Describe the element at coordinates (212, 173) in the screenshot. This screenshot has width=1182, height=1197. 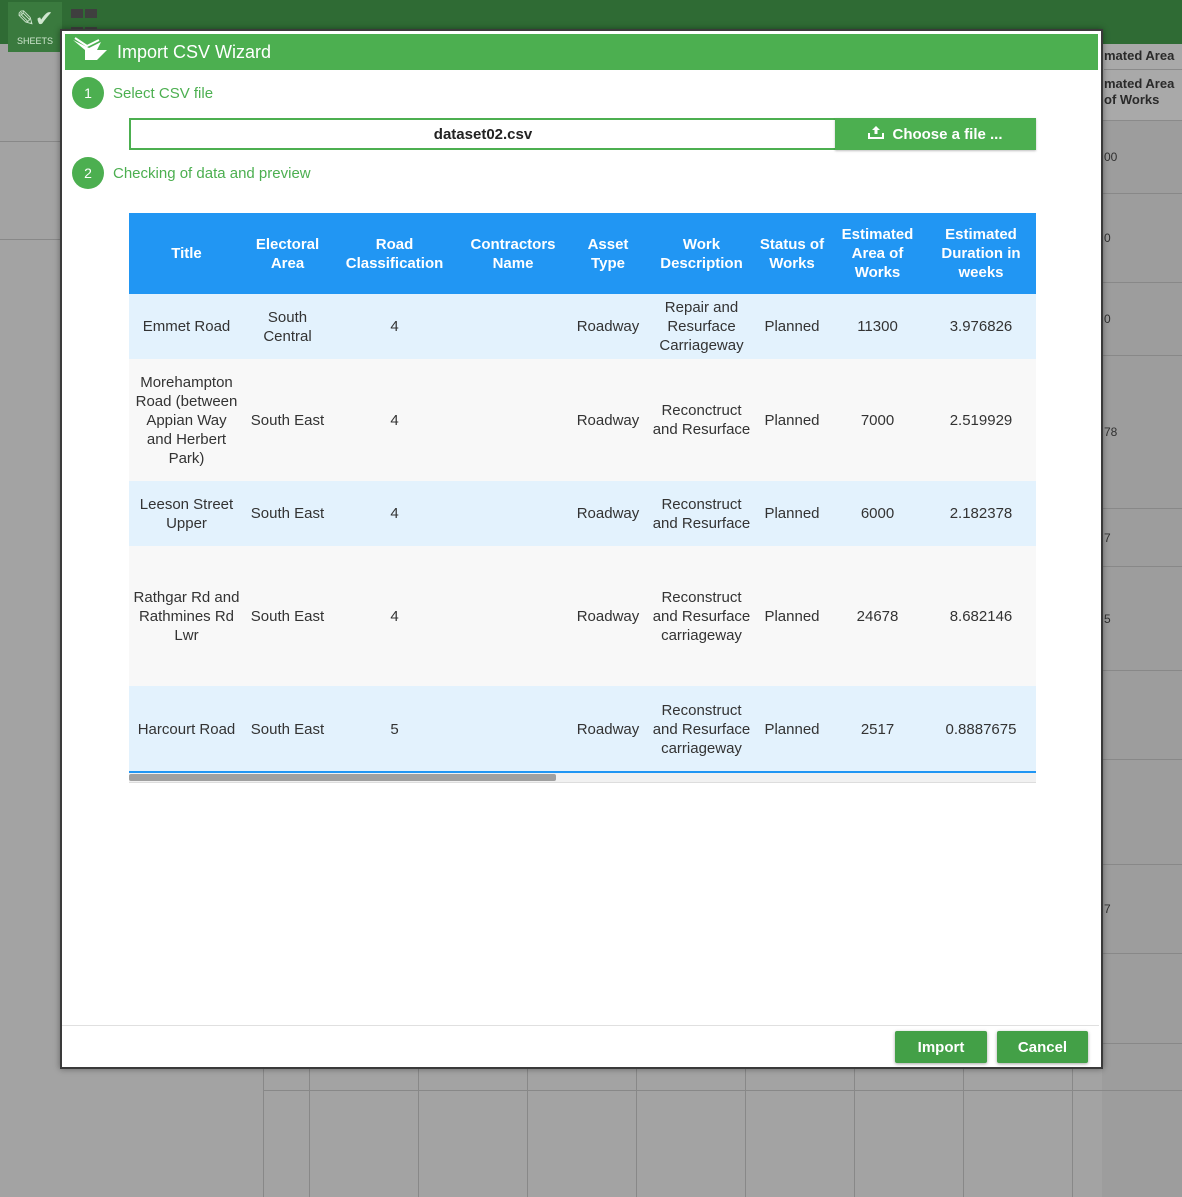
I see `step-label: Checking of data and preview` at that location.